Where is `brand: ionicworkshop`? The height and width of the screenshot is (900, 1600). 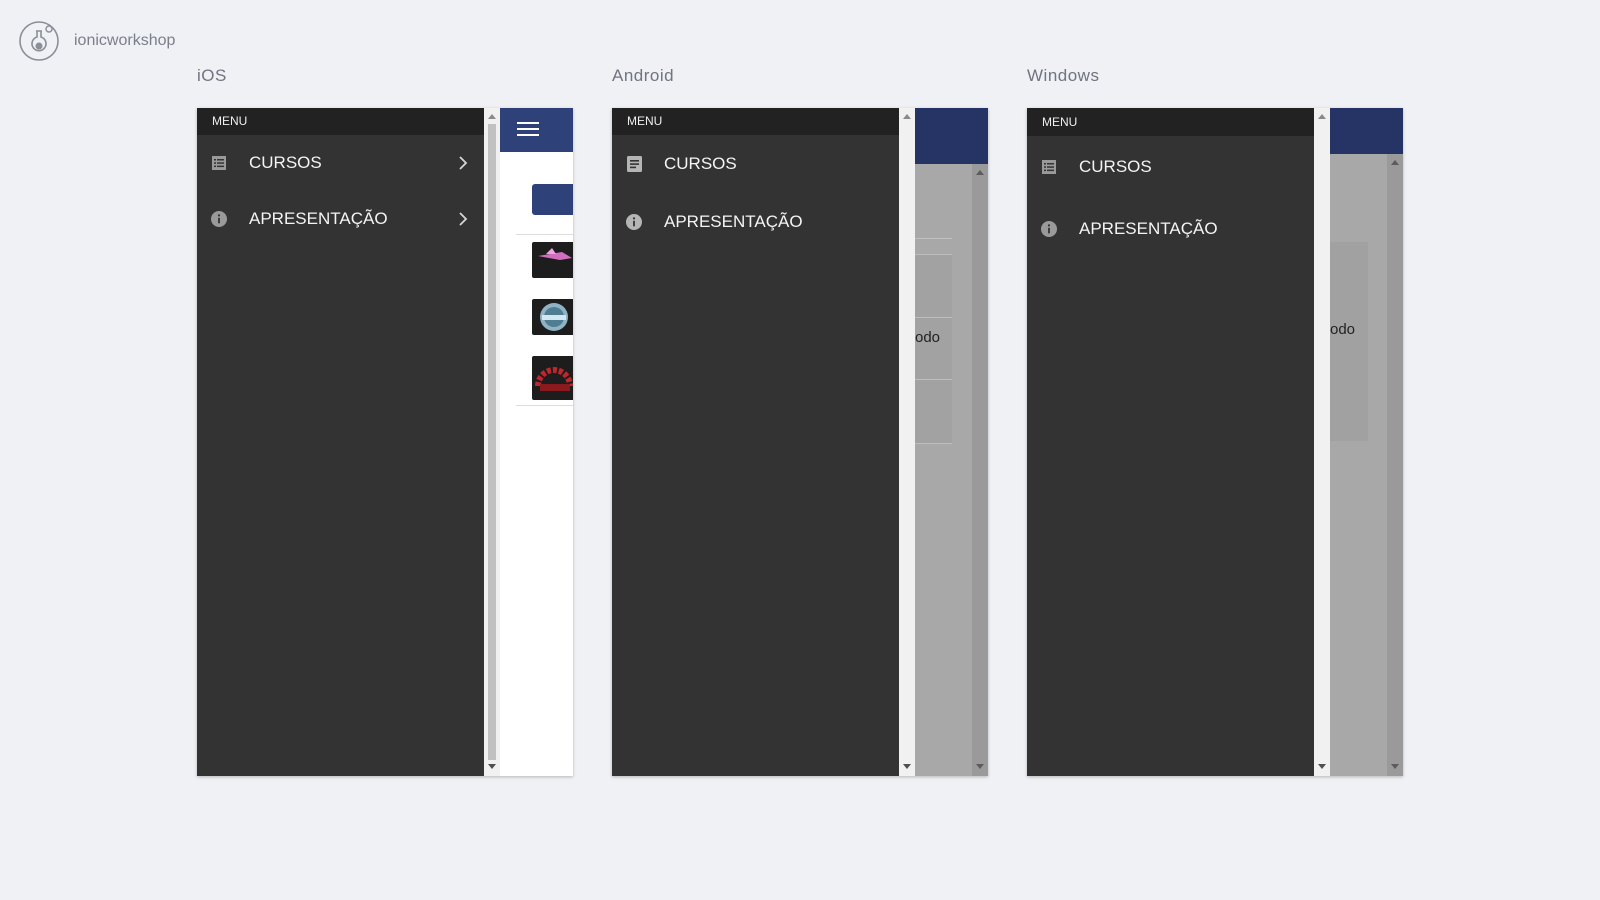 brand: ionicworkshop is located at coordinates (97, 41).